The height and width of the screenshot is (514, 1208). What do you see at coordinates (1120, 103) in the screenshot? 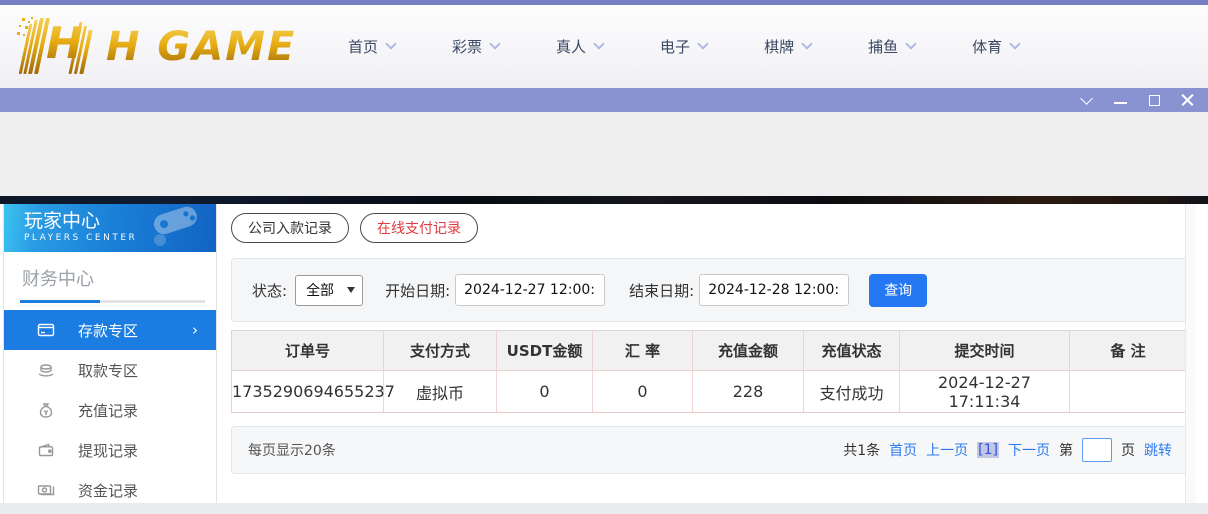
I see `minimize-icon` at bounding box center [1120, 103].